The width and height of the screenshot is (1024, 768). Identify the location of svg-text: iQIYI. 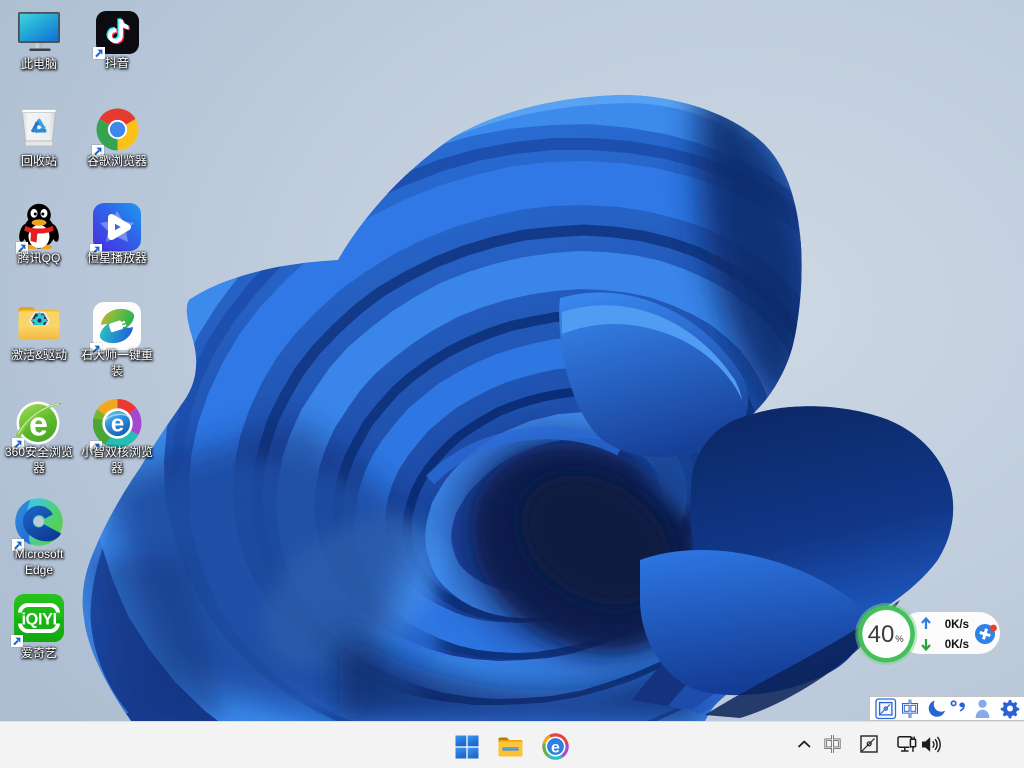
(38, 620).